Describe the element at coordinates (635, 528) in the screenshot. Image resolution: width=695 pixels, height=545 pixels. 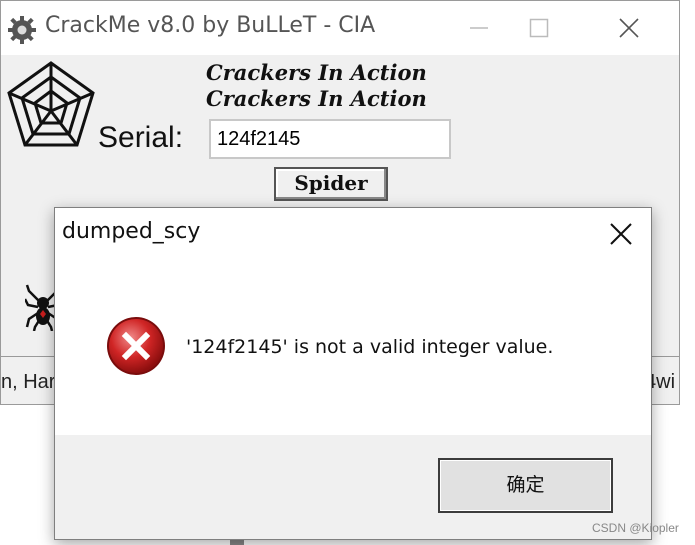
I see `watermark: CSDN @Kiopler` at that location.